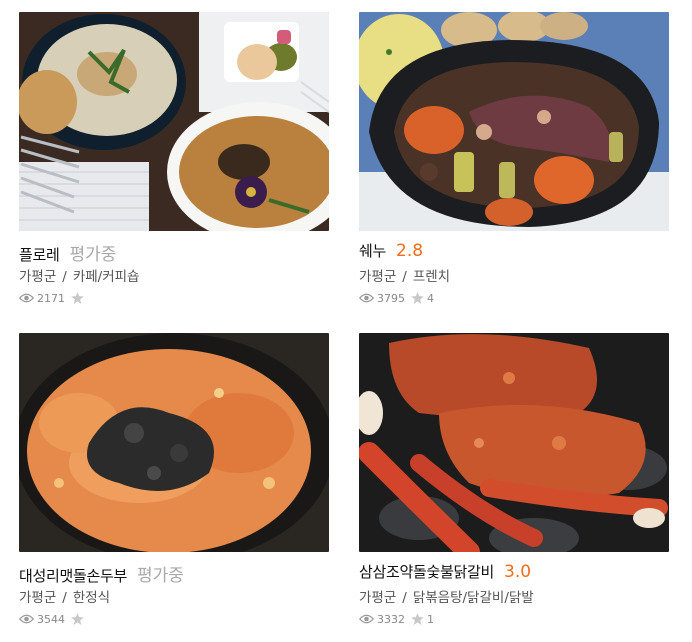  What do you see at coordinates (91, 598) in the screenshot?
I see `restaurant-category: 한정식` at bounding box center [91, 598].